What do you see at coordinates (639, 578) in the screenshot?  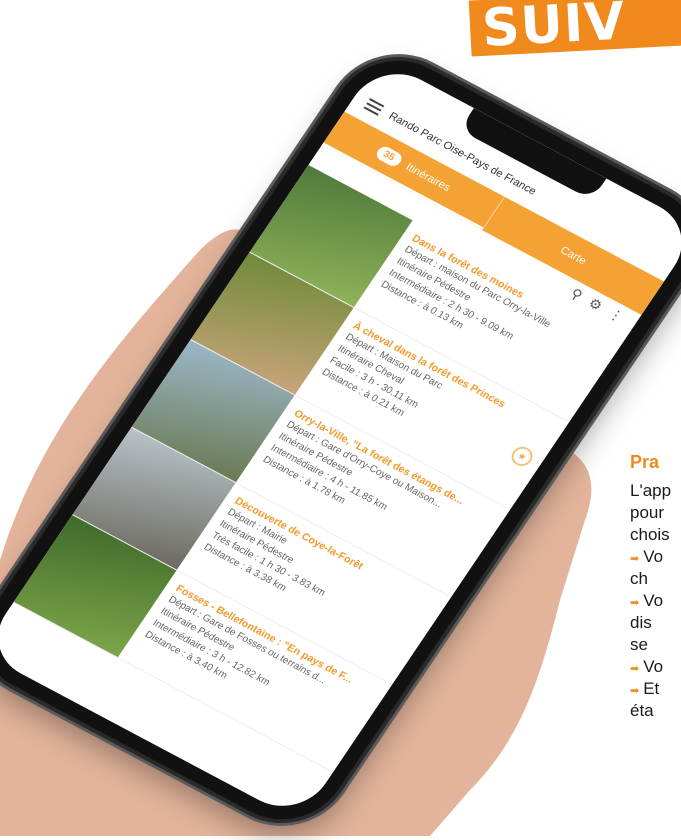 I see `article-line: ch` at bounding box center [639, 578].